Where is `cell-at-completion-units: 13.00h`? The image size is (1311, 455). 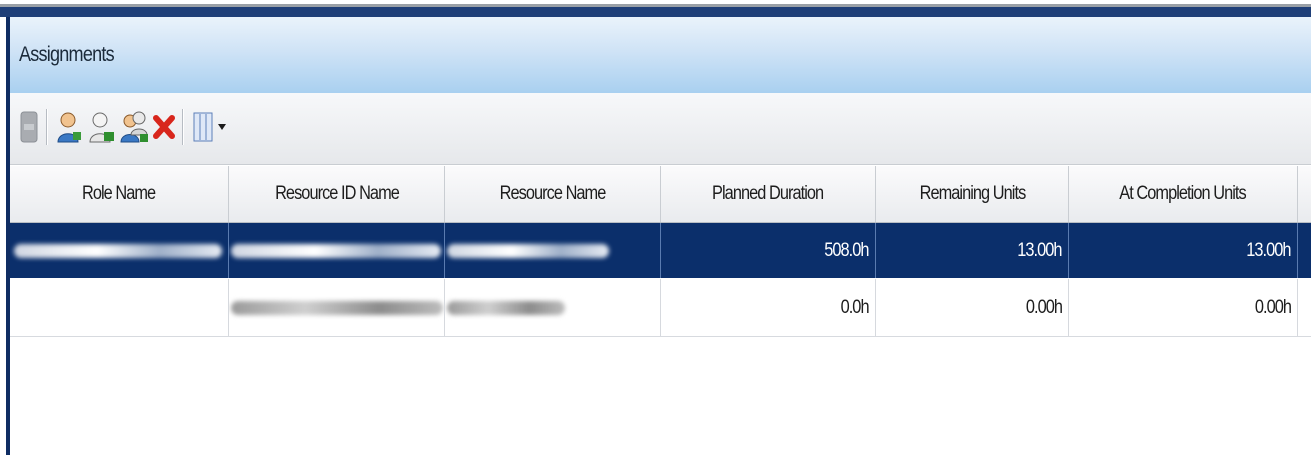 cell-at-completion-units: 13.00h is located at coordinates (1183, 250).